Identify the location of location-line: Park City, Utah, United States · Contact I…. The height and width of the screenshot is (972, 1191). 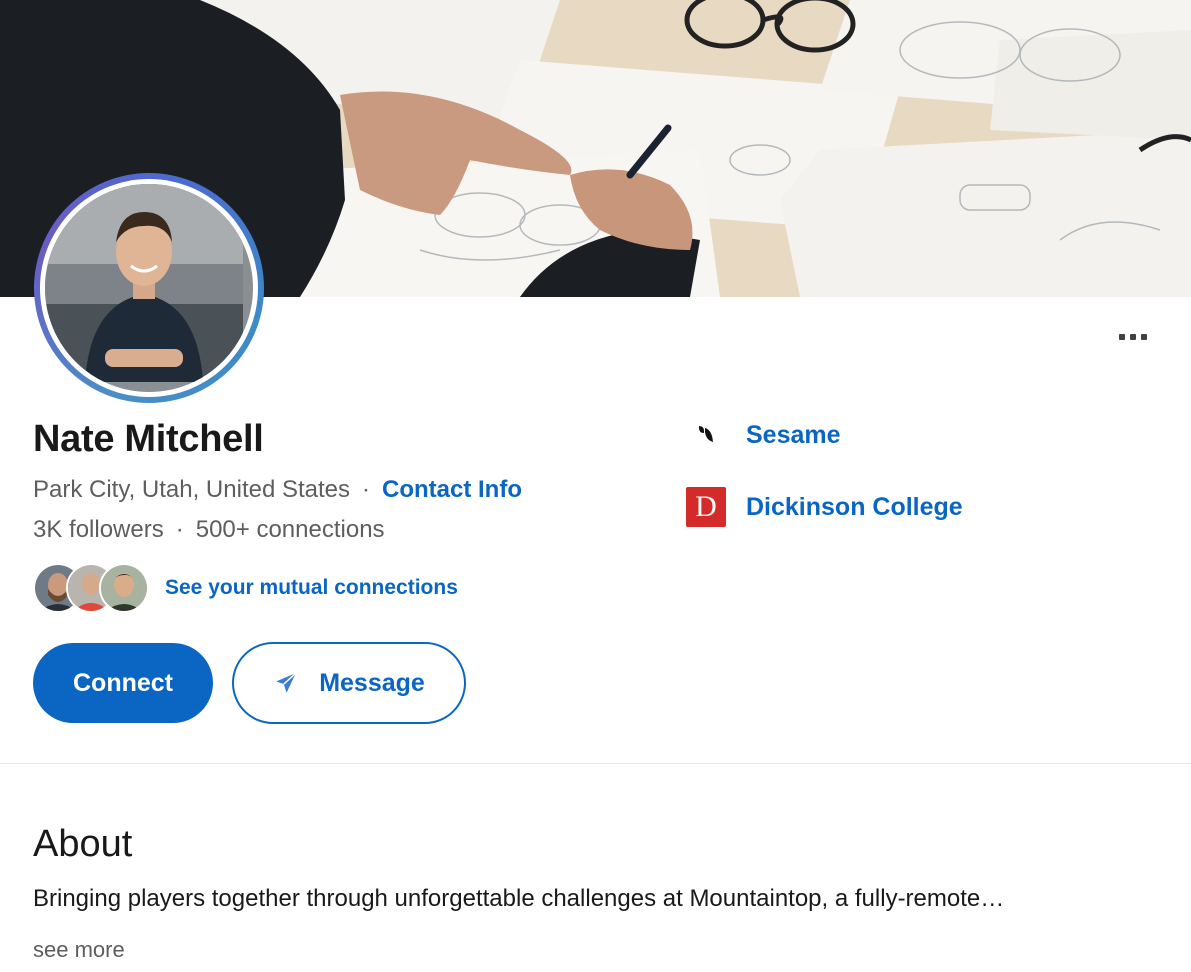
(277, 490).